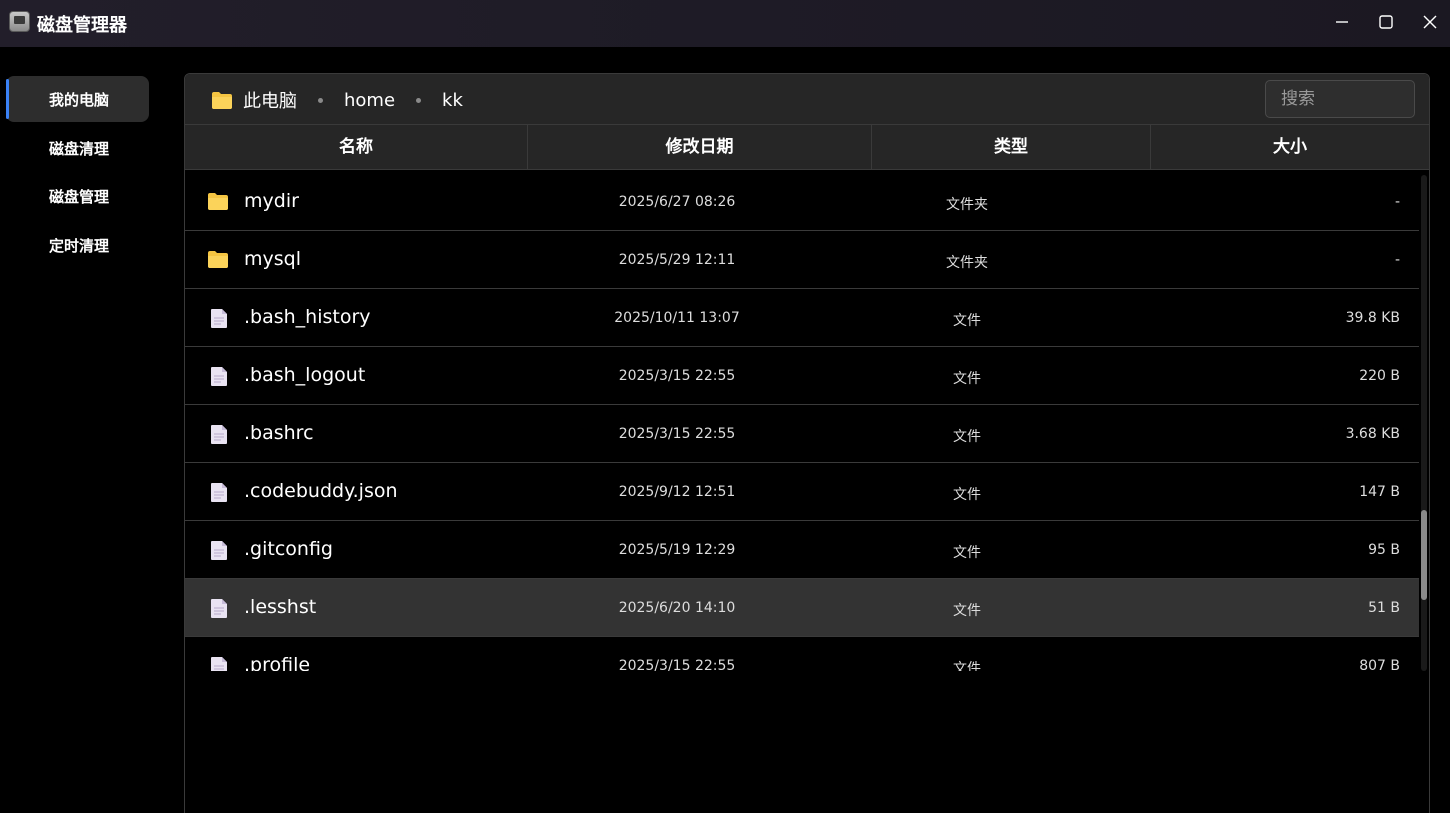 Image resolution: width=1450 pixels, height=813 pixels. What do you see at coordinates (19, 21) in the screenshot?
I see `app-icon` at bounding box center [19, 21].